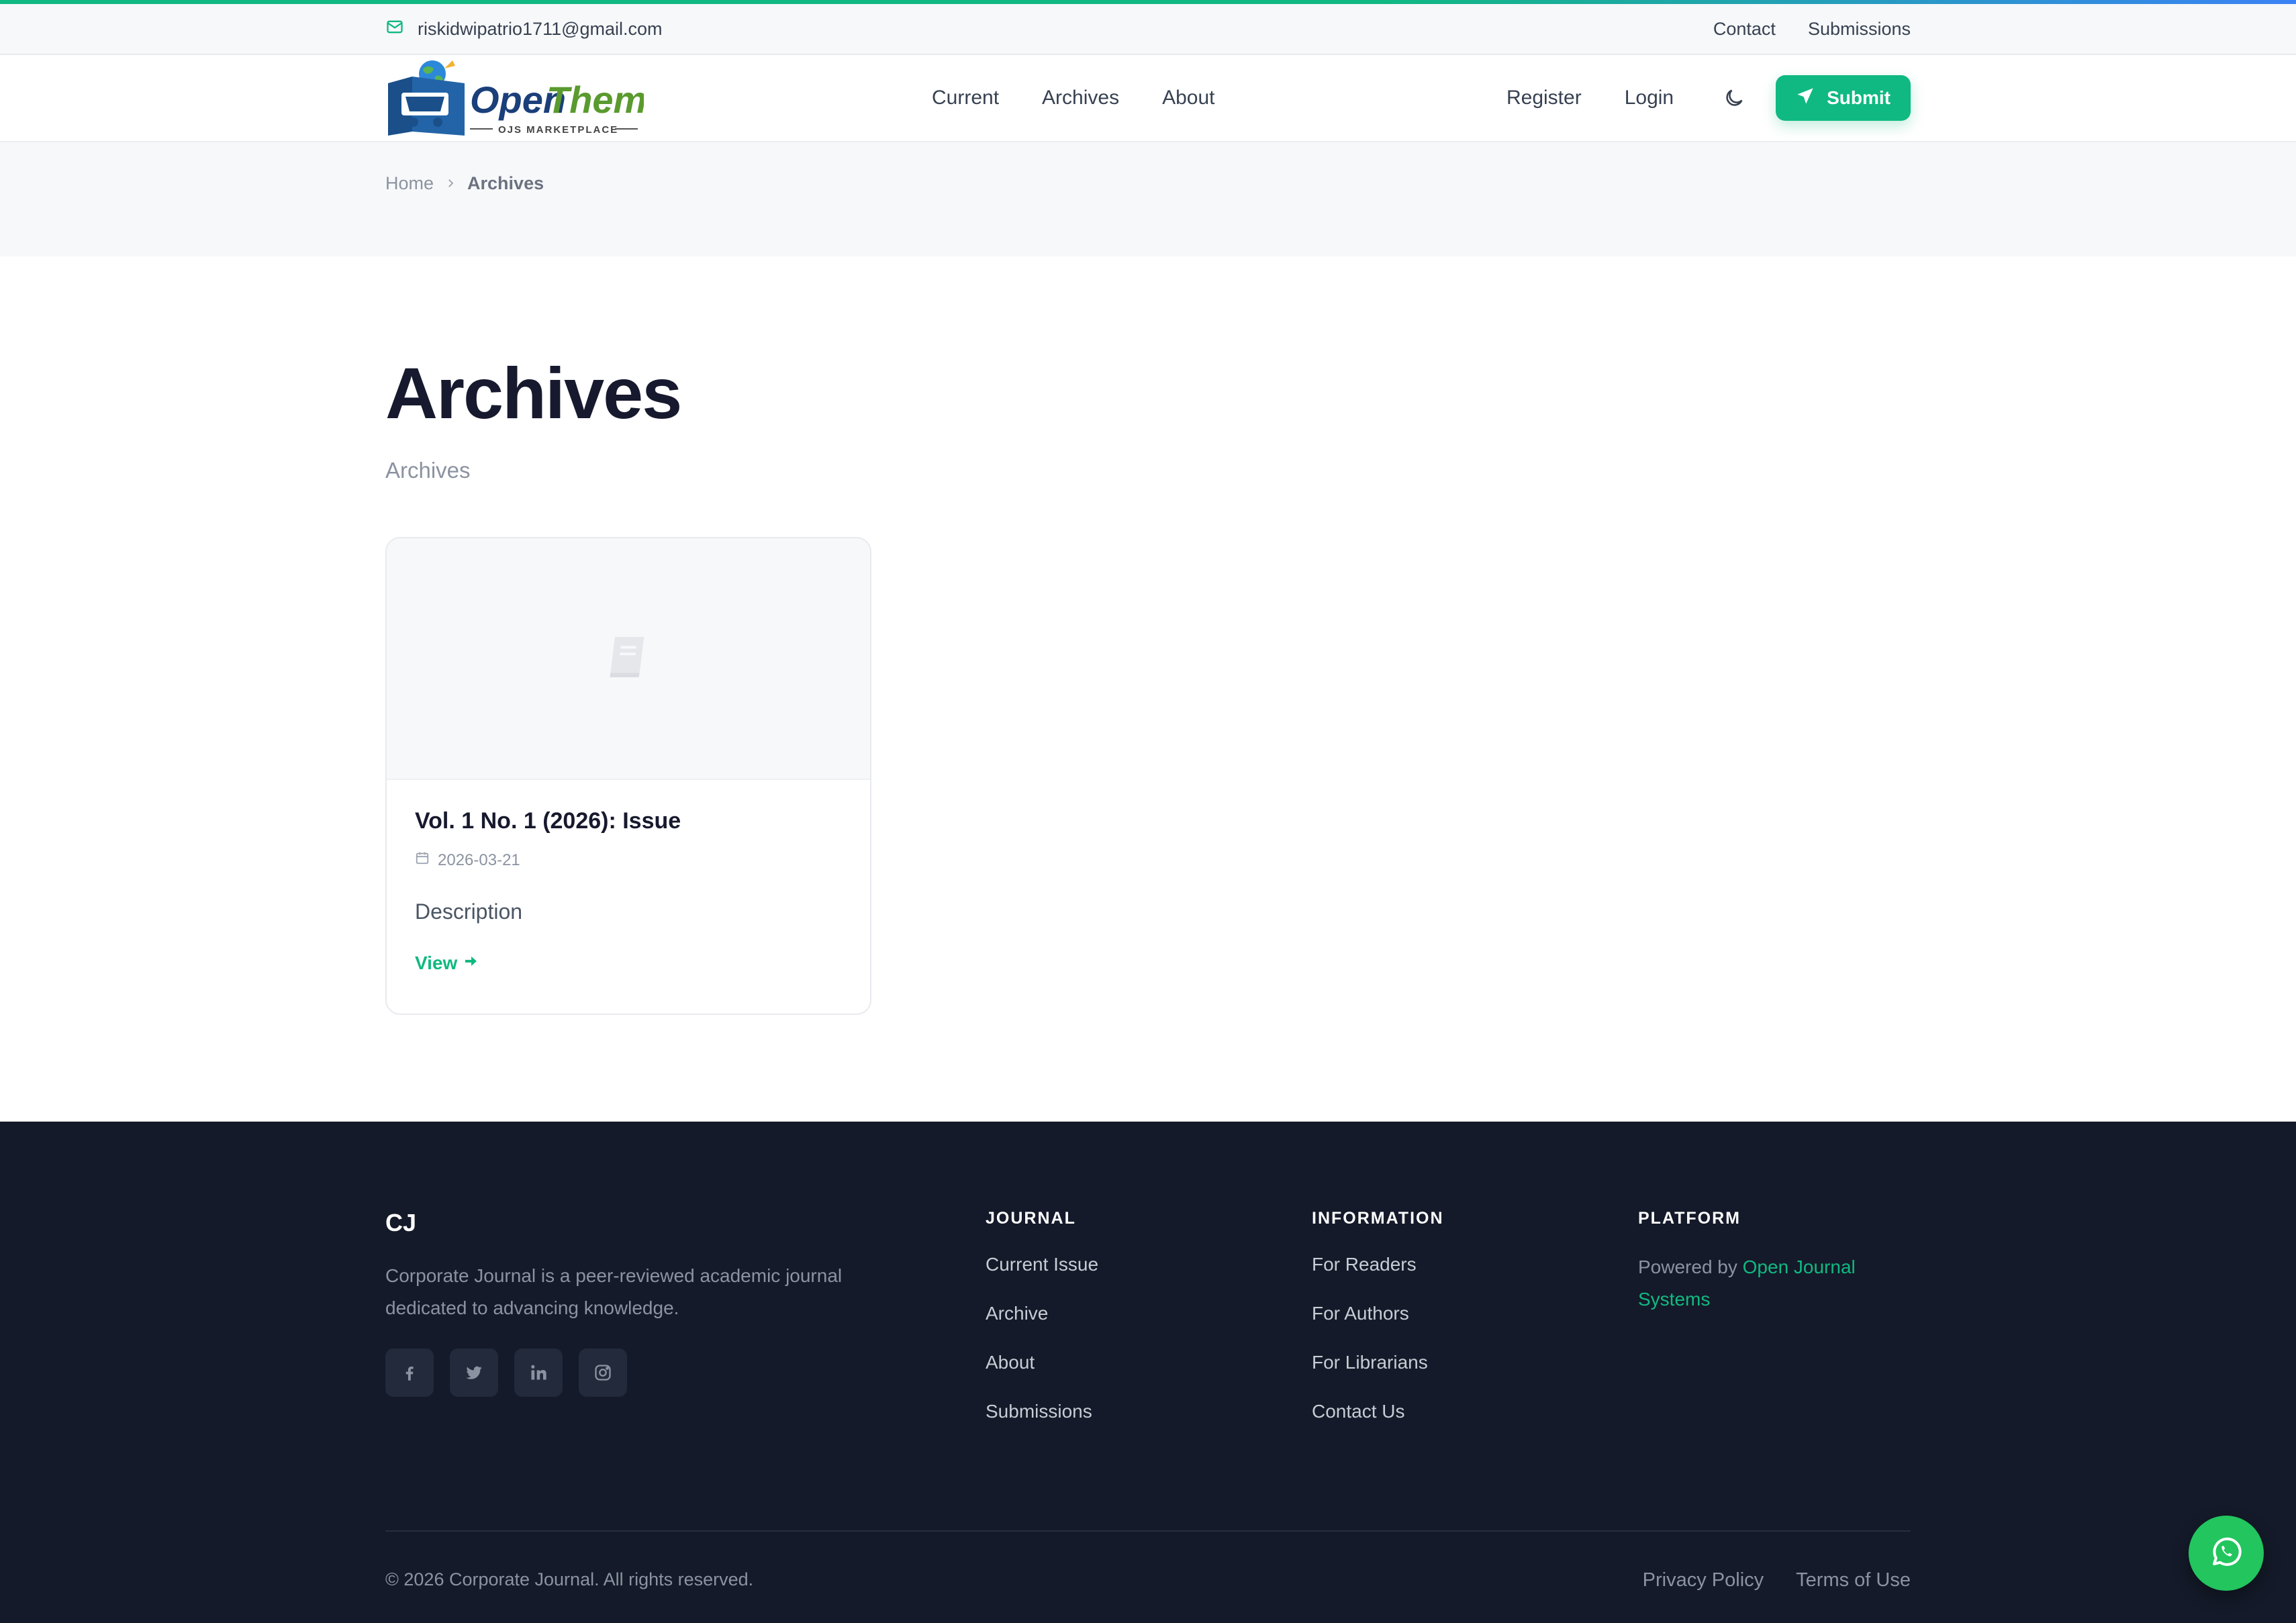 Image resolution: width=2296 pixels, height=1623 pixels. What do you see at coordinates (479, 859) in the screenshot?
I see `issue-date-text: 2026-03-21` at bounding box center [479, 859].